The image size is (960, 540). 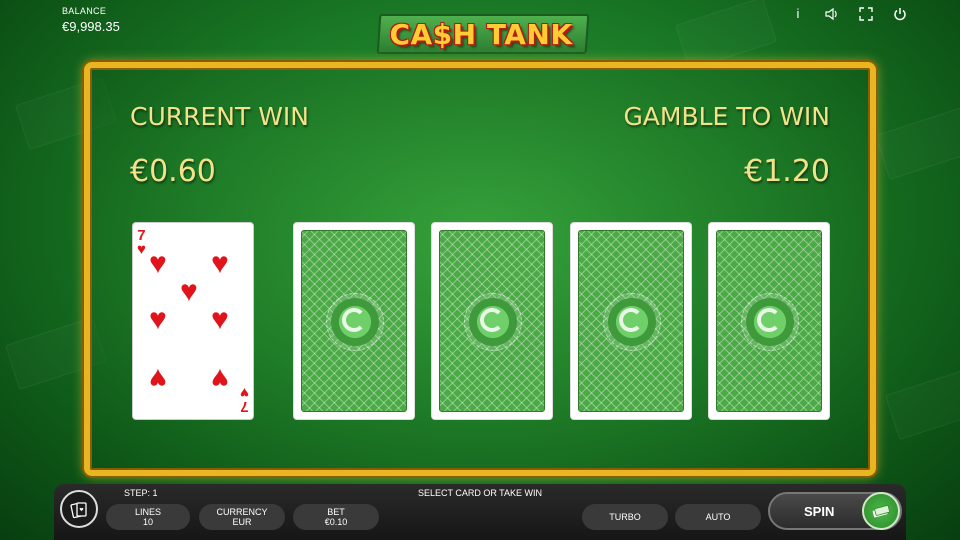 I want to click on current-win-label: CURRENT WIN, so click(x=220, y=116).